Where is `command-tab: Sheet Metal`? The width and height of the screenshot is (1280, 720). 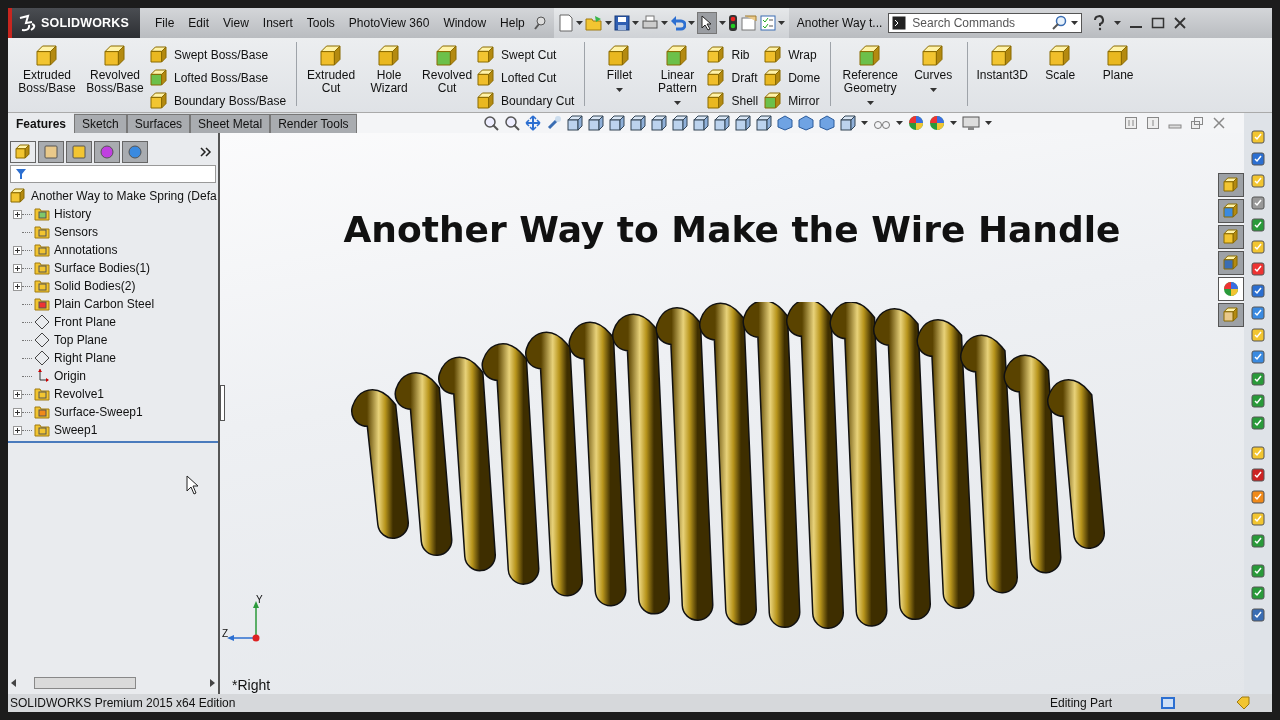 command-tab: Sheet Metal is located at coordinates (230, 123).